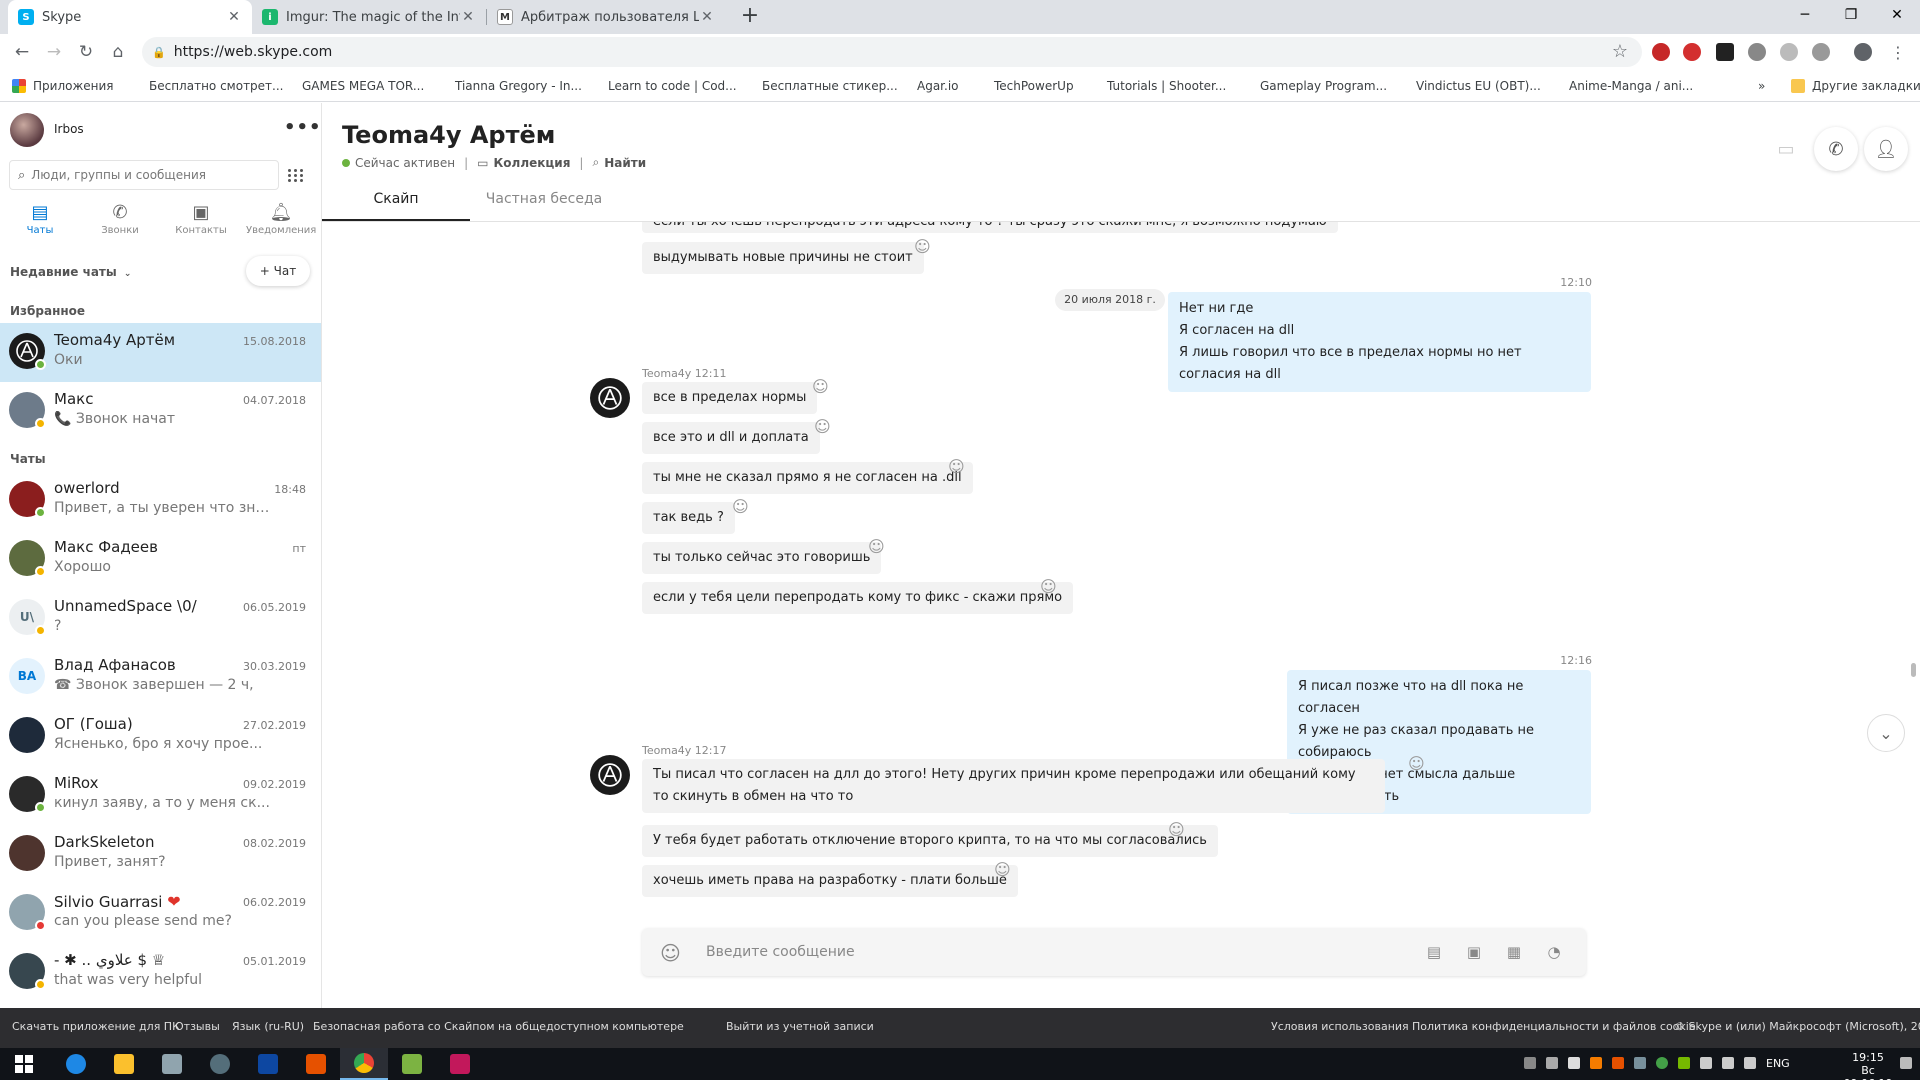 The image size is (1920, 1090). What do you see at coordinates (278, 271) in the screenshot?
I see `new-chat-button: + Чат` at bounding box center [278, 271].